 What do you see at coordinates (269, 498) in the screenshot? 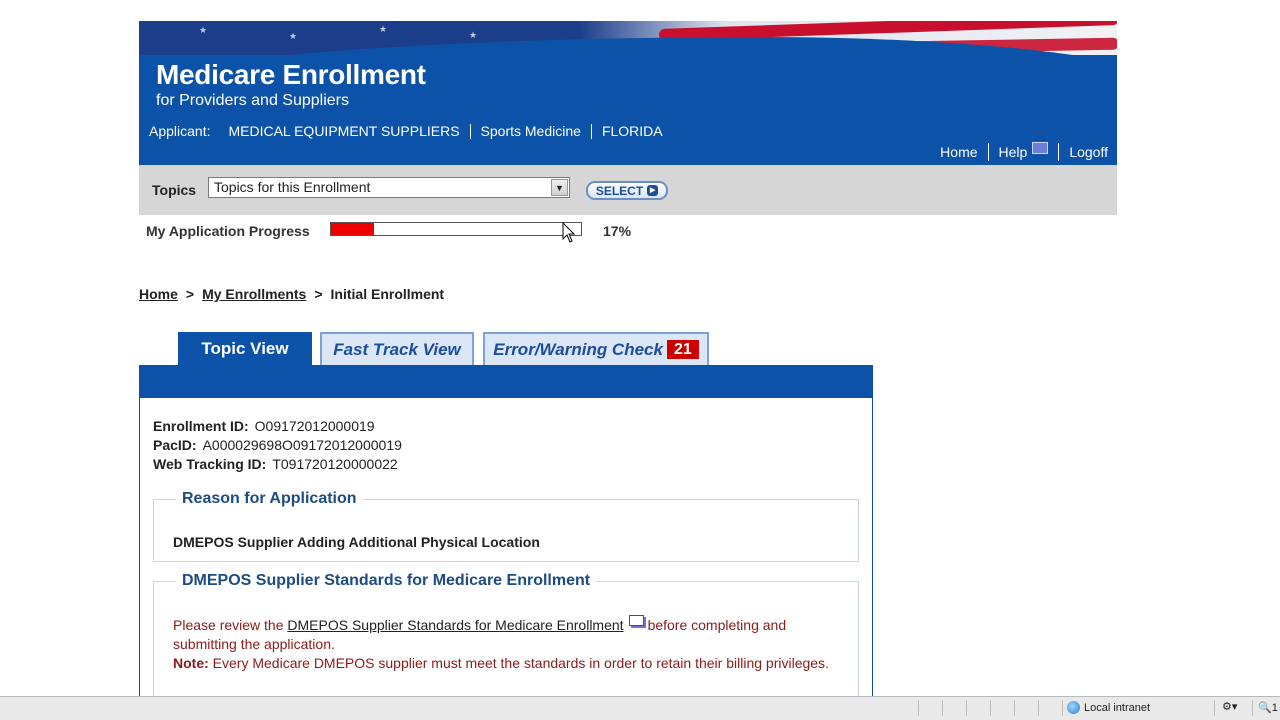
I see `reason-section-title: Reason for Application` at bounding box center [269, 498].